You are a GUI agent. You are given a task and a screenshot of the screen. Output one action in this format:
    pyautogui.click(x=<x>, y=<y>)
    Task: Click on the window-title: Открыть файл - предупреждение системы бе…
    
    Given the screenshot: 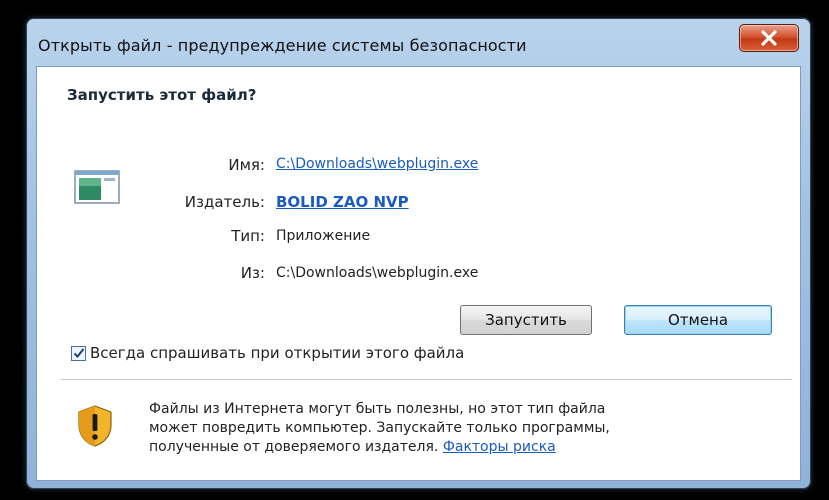 What is the action you would take?
    pyautogui.click(x=282, y=45)
    